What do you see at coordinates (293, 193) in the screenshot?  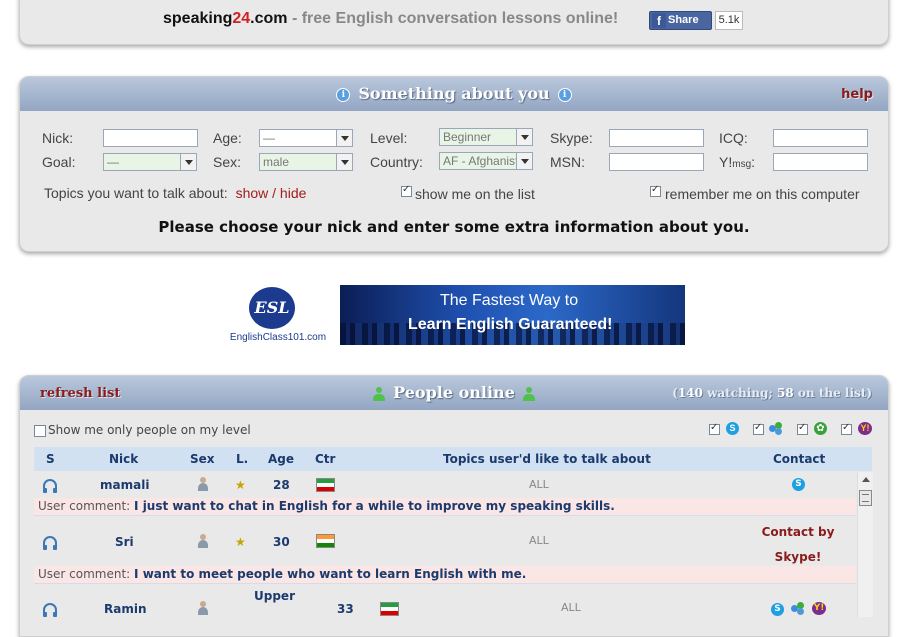 I see `topics-hide-link: hide` at bounding box center [293, 193].